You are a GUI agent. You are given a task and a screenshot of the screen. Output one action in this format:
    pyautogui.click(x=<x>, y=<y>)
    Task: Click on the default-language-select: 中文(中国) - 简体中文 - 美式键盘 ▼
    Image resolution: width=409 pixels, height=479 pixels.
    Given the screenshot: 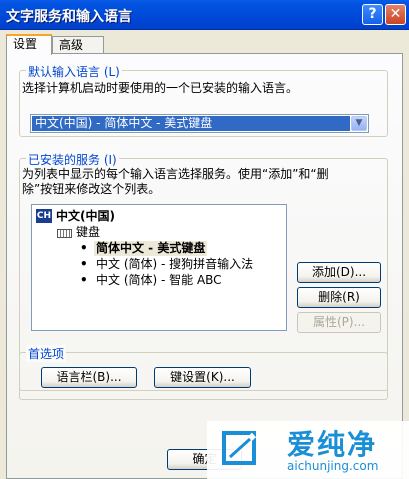 What is the action you would take?
    pyautogui.click(x=199, y=123)
    